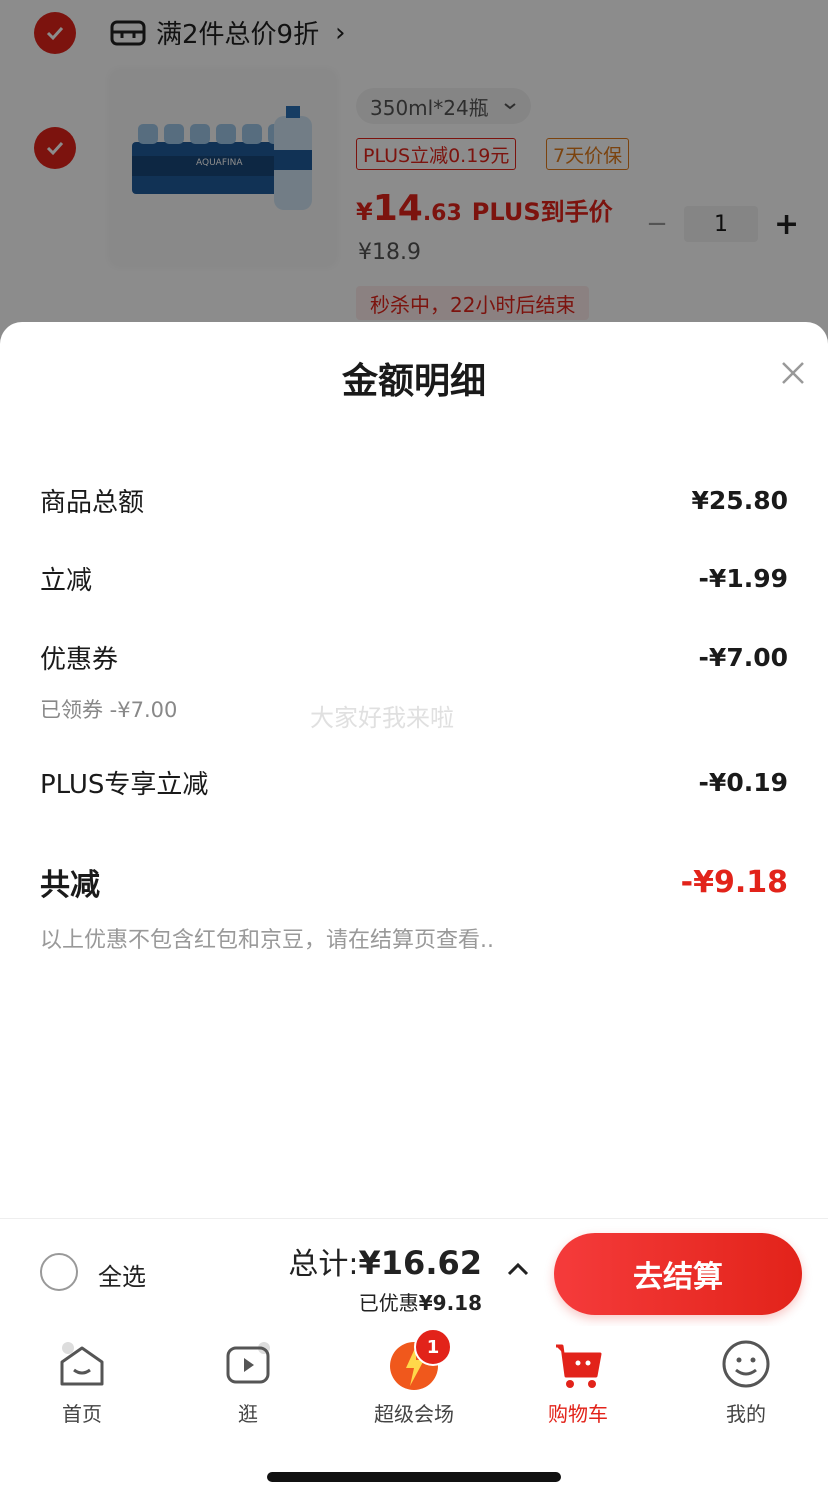  Describe the element at coordinates (413, 381) in the screenshot. I see `sheet-title: 金额明细` at that location.